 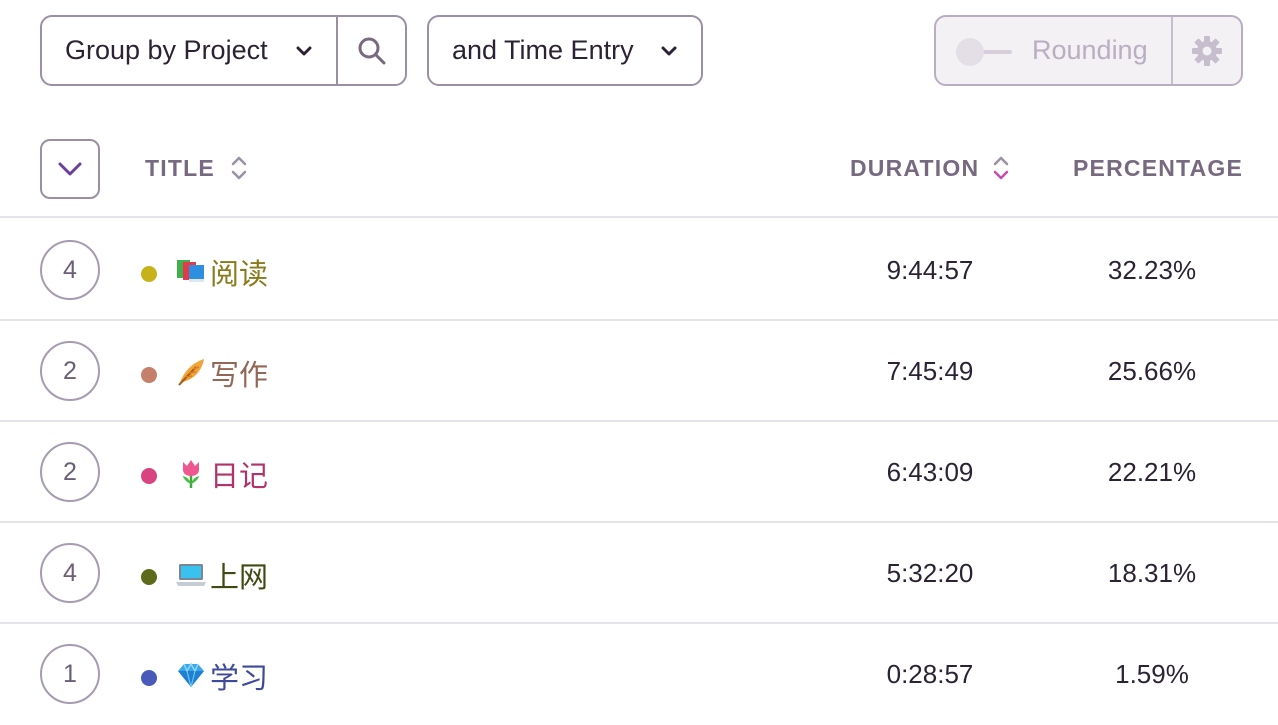 I want to click on group-by-label: Group by Project, so click(x=166, y=50).